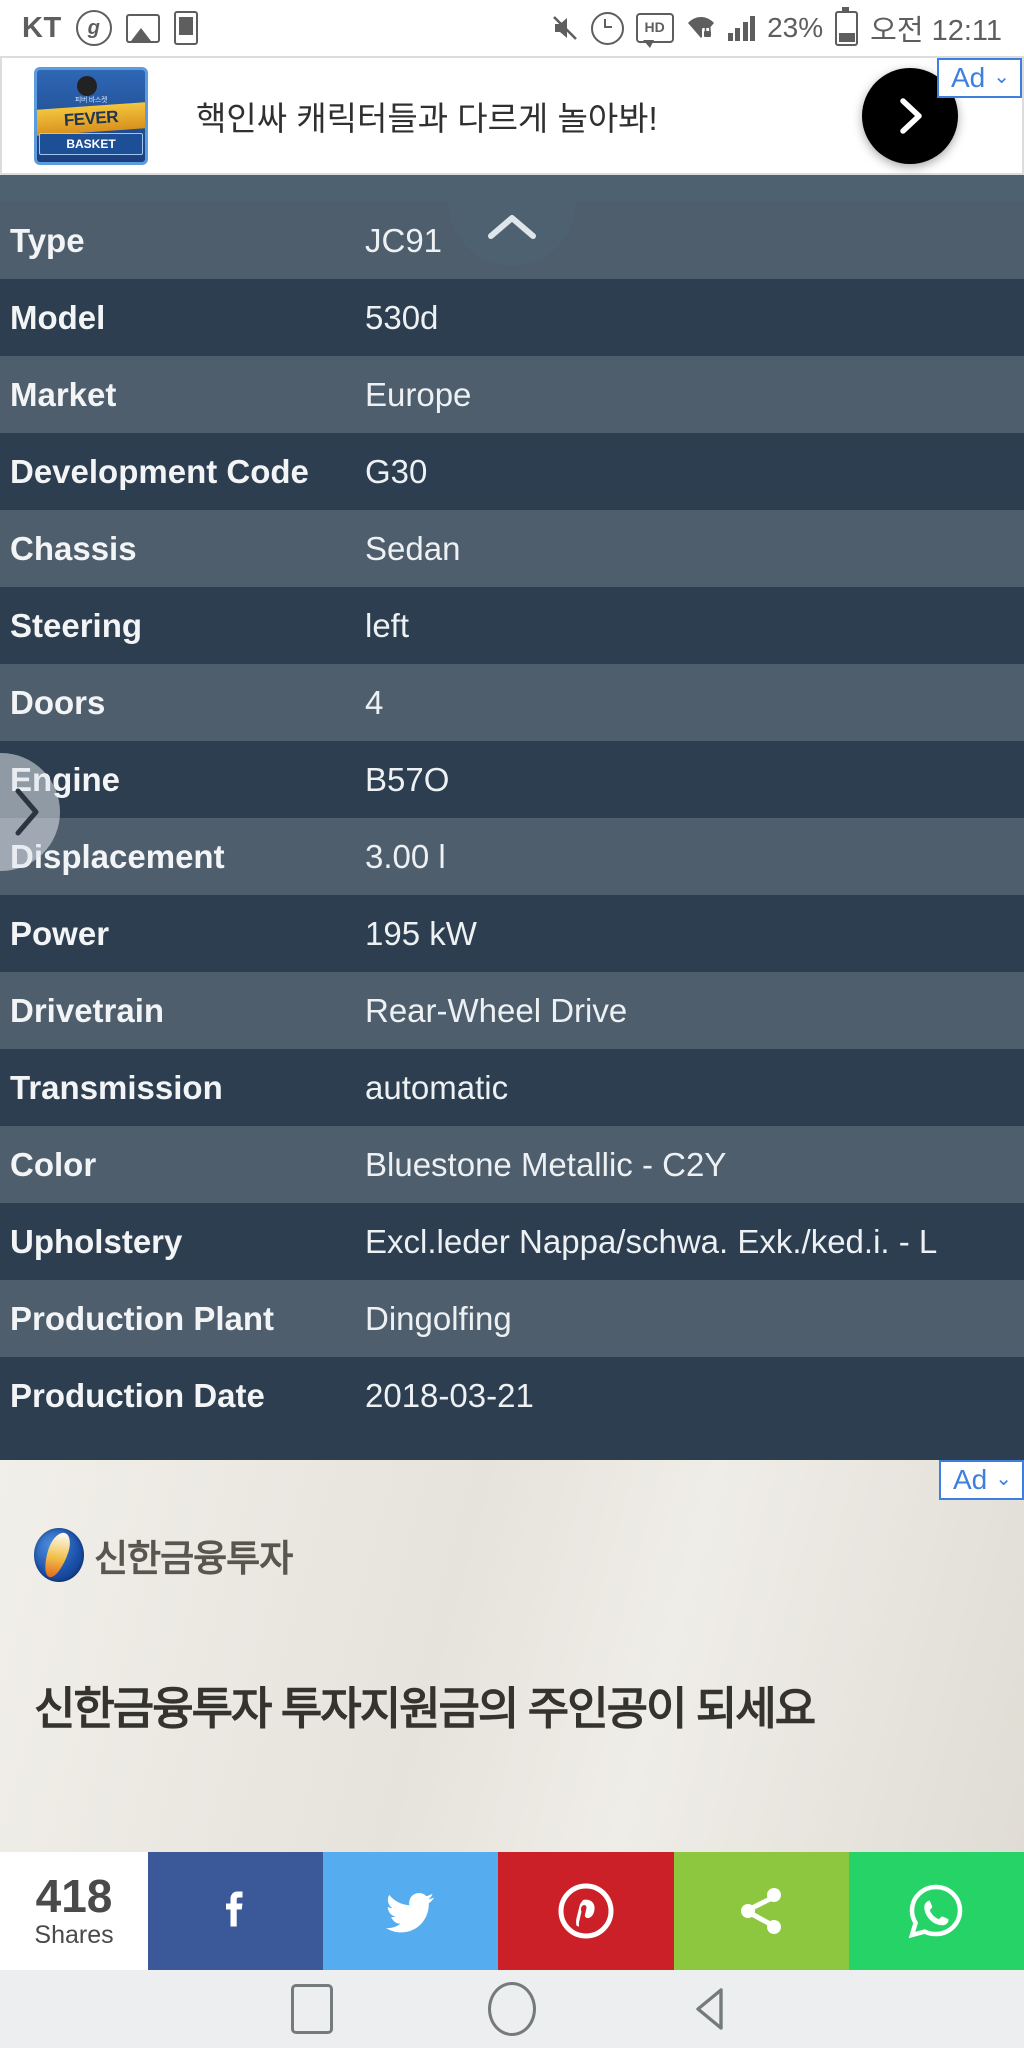  Describe the element at coordinates (418, 394) in the screenshot. I see `spec-row-value: Europe` at that location.